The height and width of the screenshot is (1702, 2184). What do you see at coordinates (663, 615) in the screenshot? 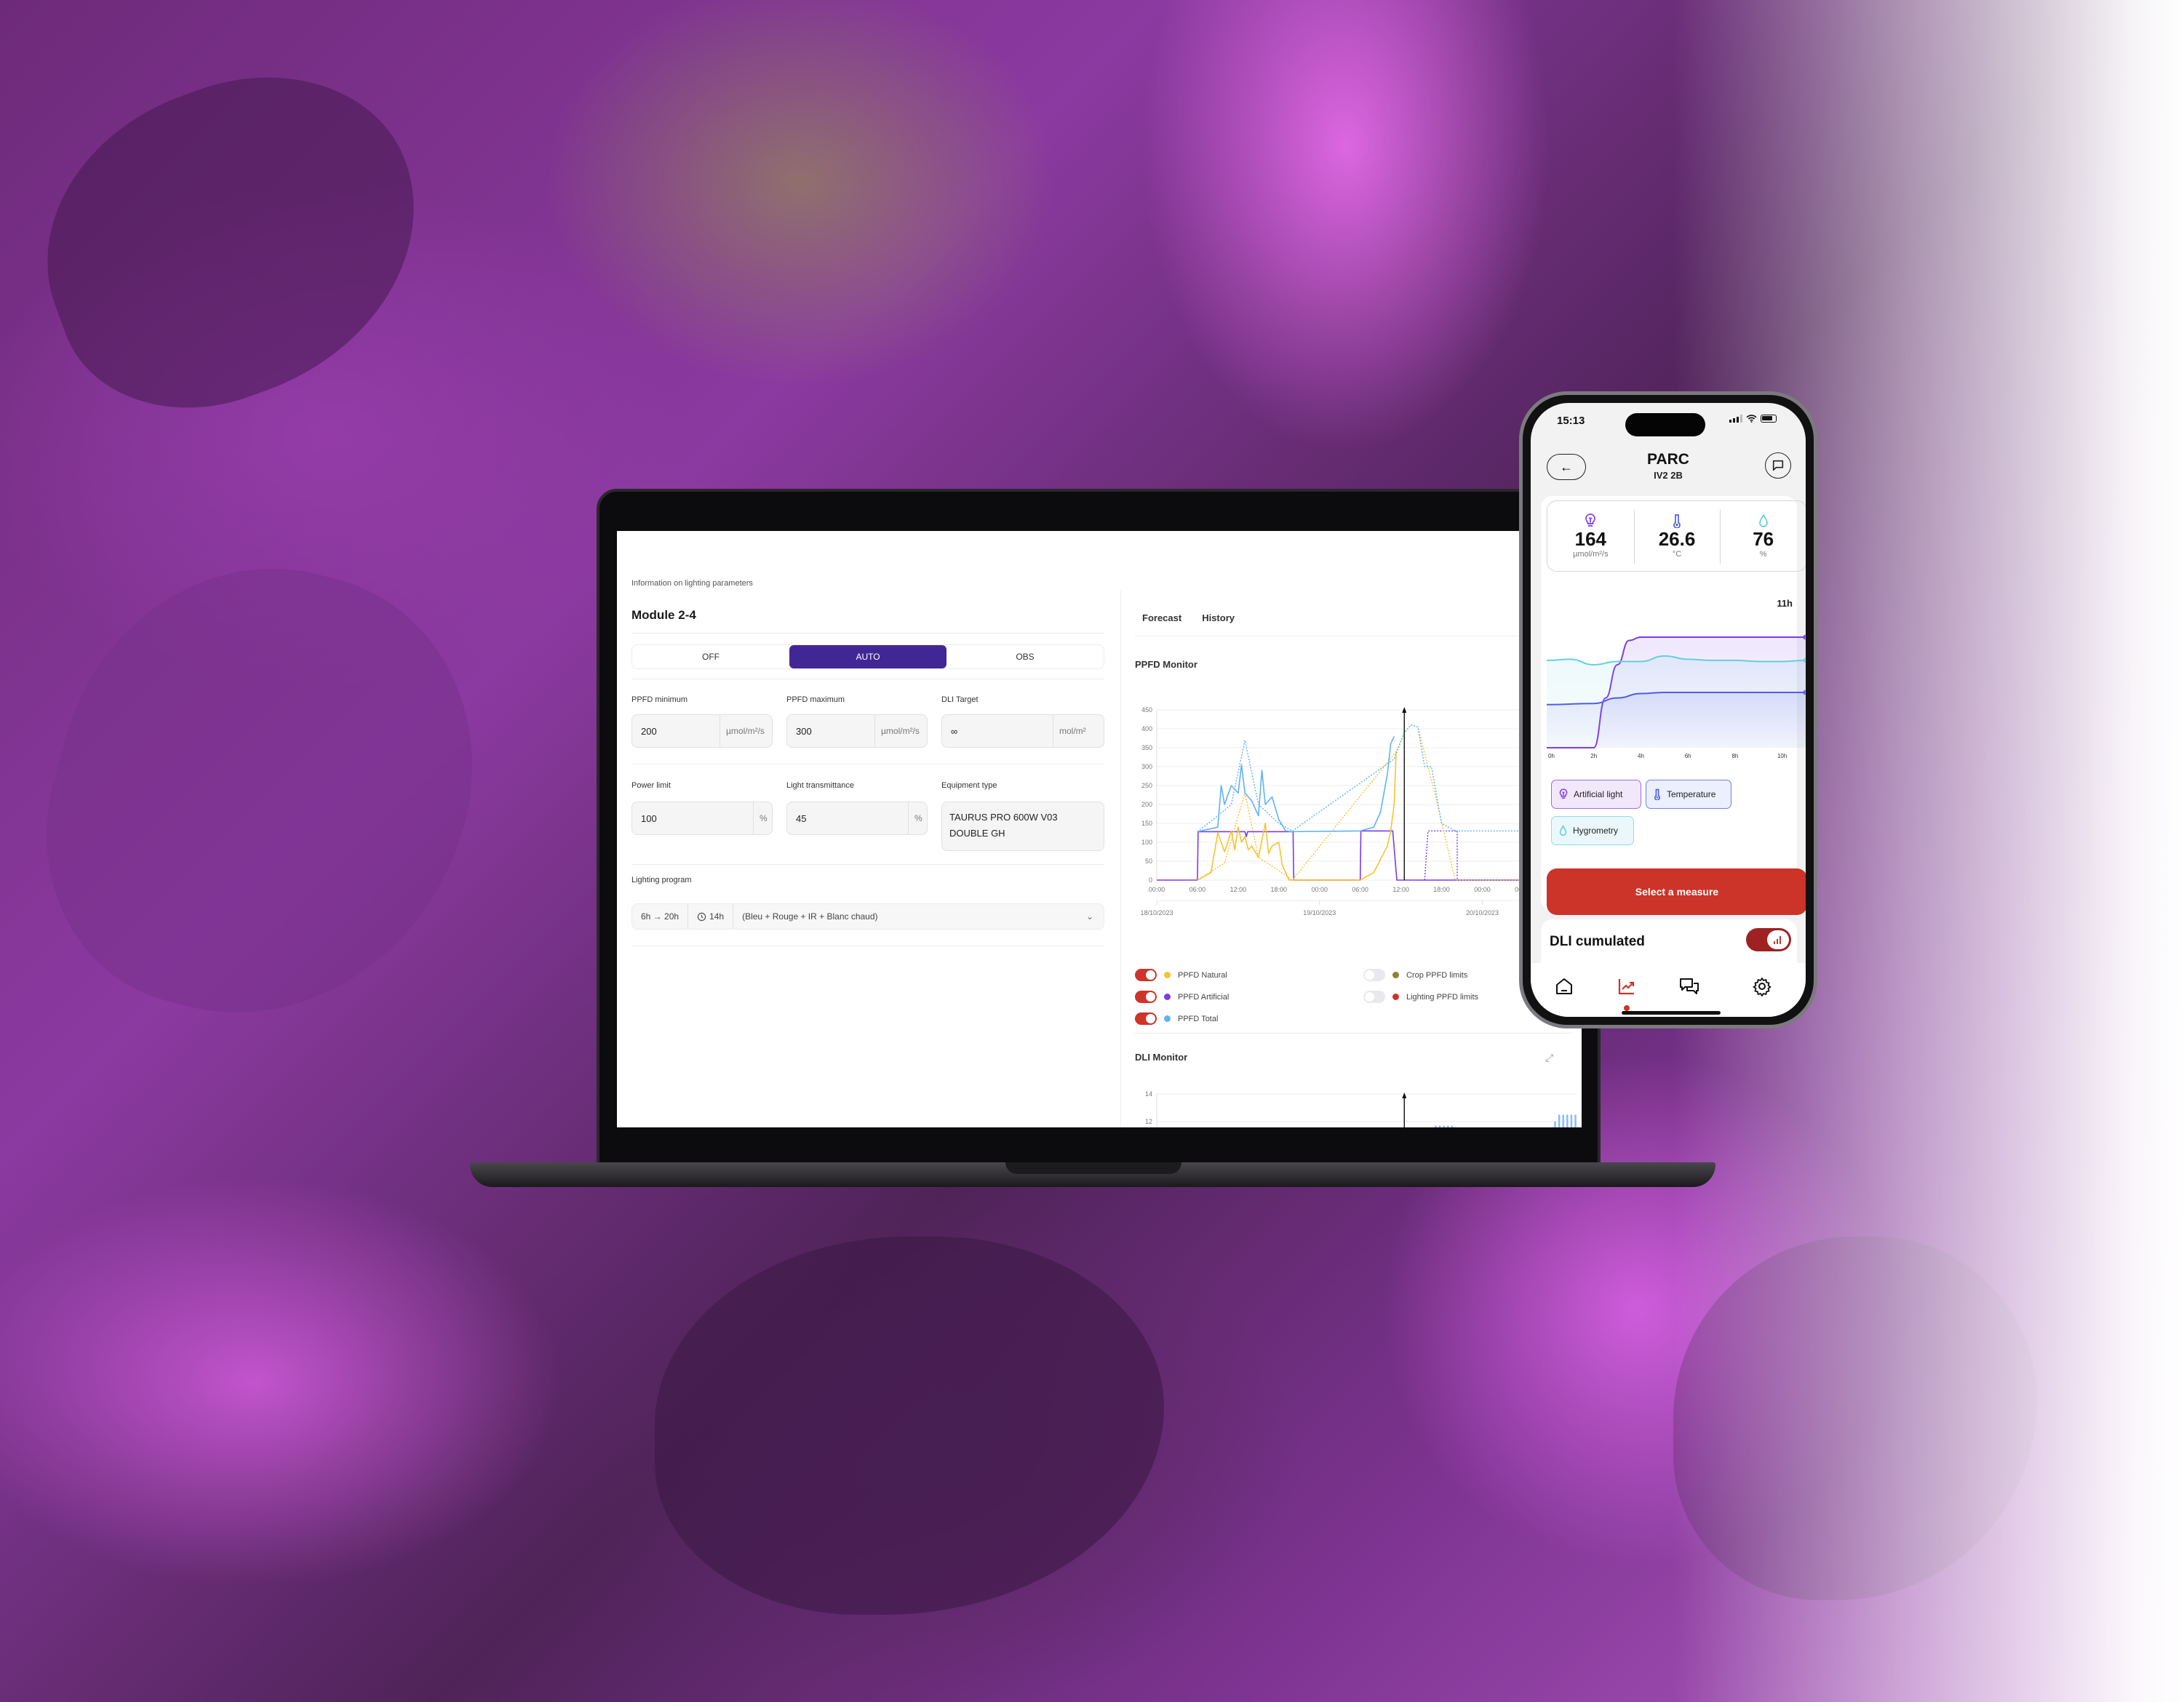
I see `module-title: Module 2-4` at bounding box center [663, 615].